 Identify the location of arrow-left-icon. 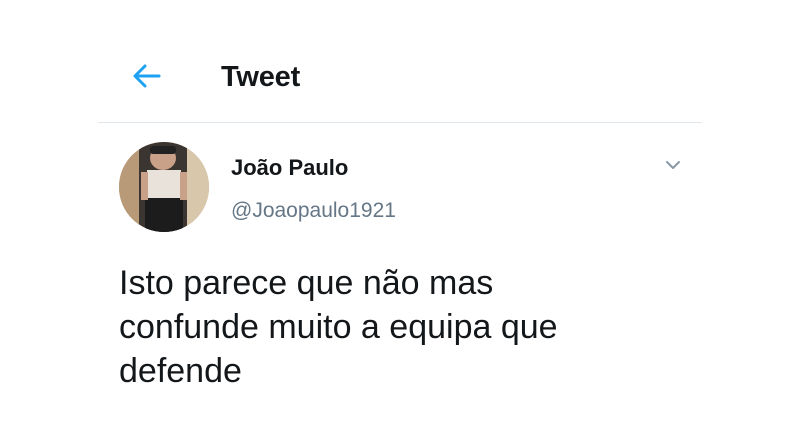
(147, 76).